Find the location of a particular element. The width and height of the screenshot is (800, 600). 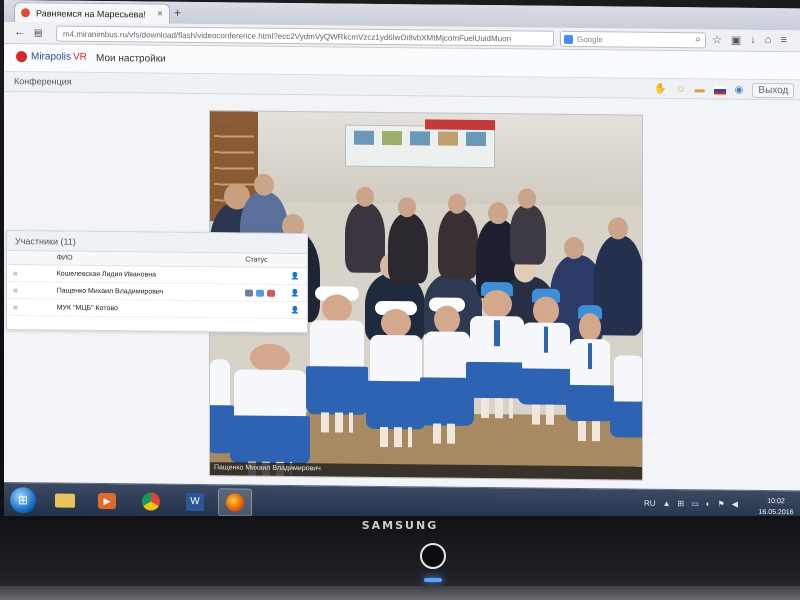

help-icon: ◉ is located at coordinates (739, 90).